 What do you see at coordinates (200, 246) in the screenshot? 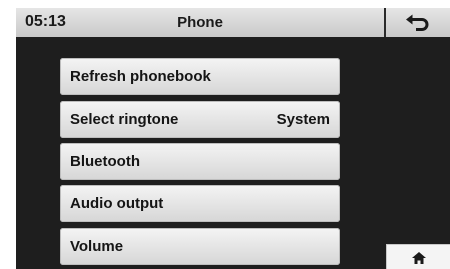
I see `volume-button: Volume` at bounding box center [200, 246].